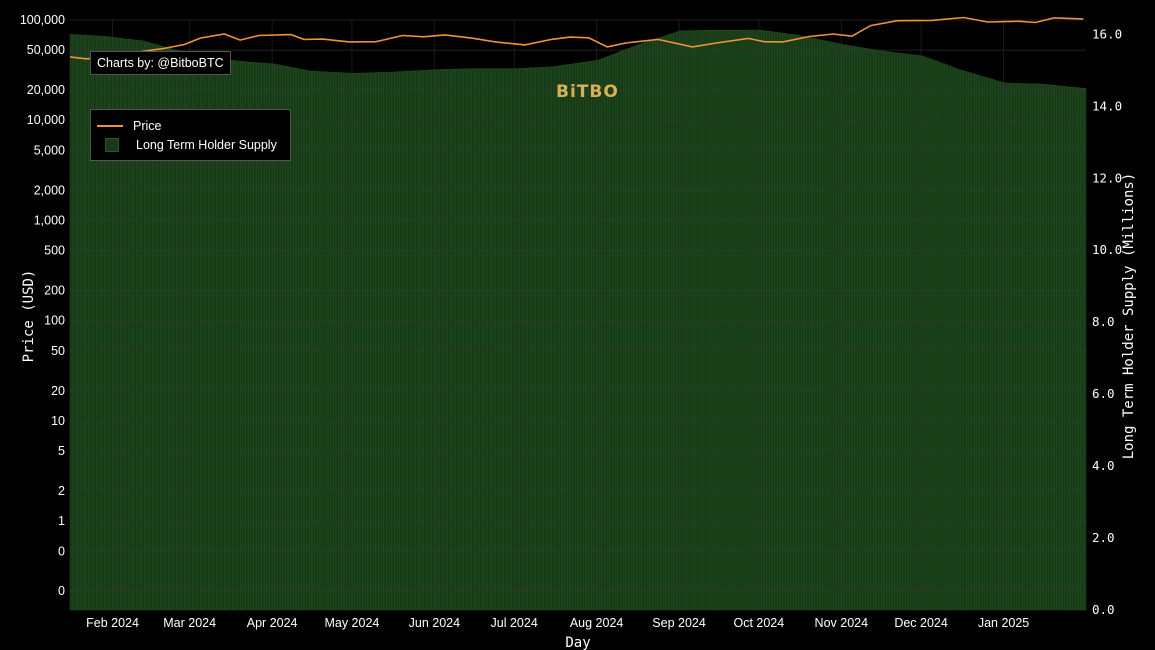  I want to click on left-tick-label: 100, so click(54, 321).